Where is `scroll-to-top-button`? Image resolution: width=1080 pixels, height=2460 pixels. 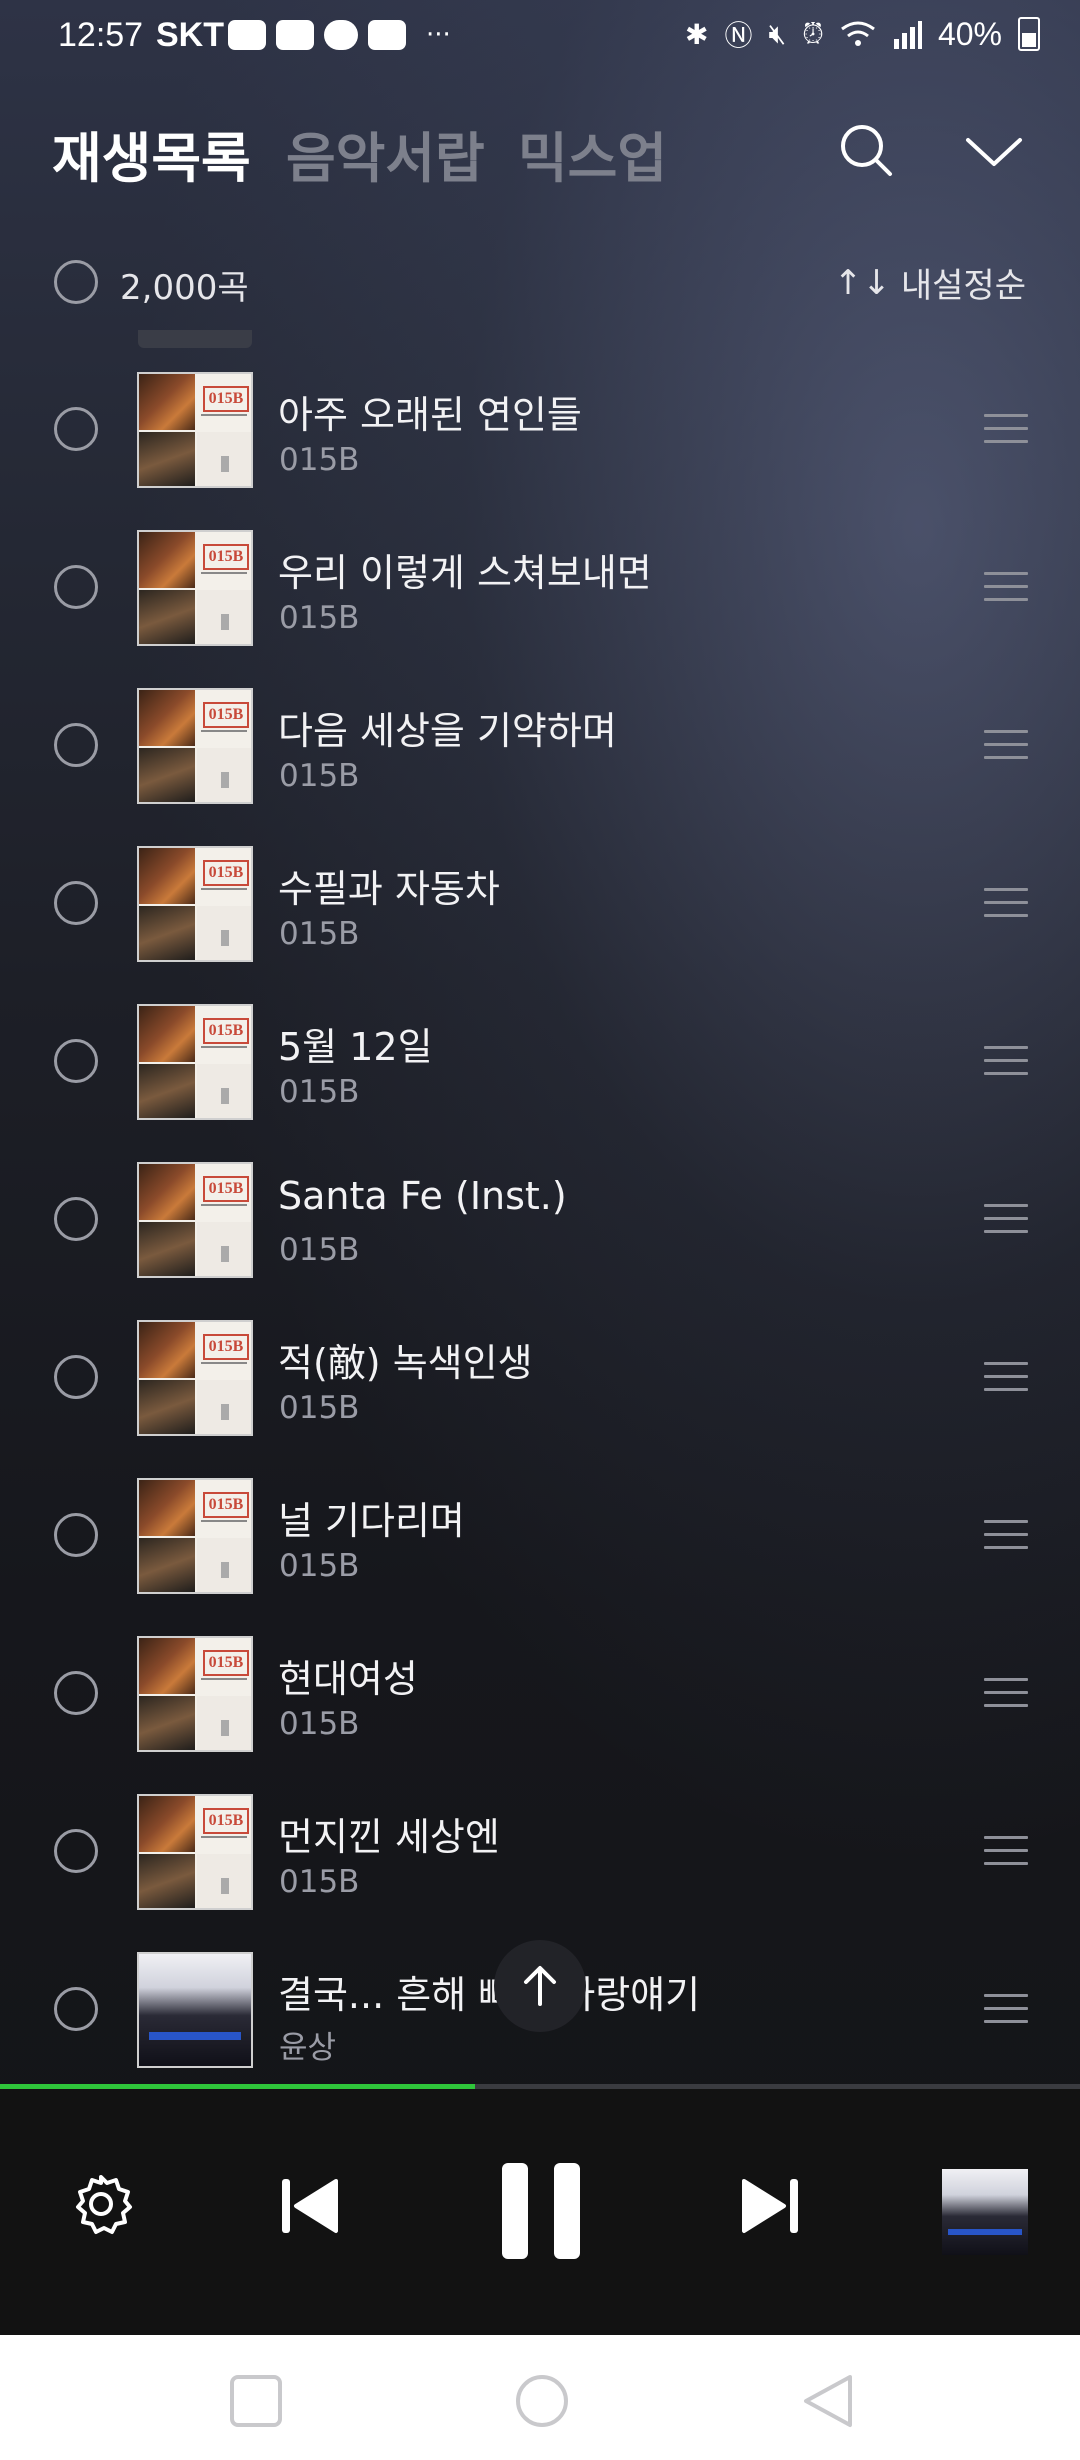 scroll-to-top-button is located at coordinates (540, 1986).